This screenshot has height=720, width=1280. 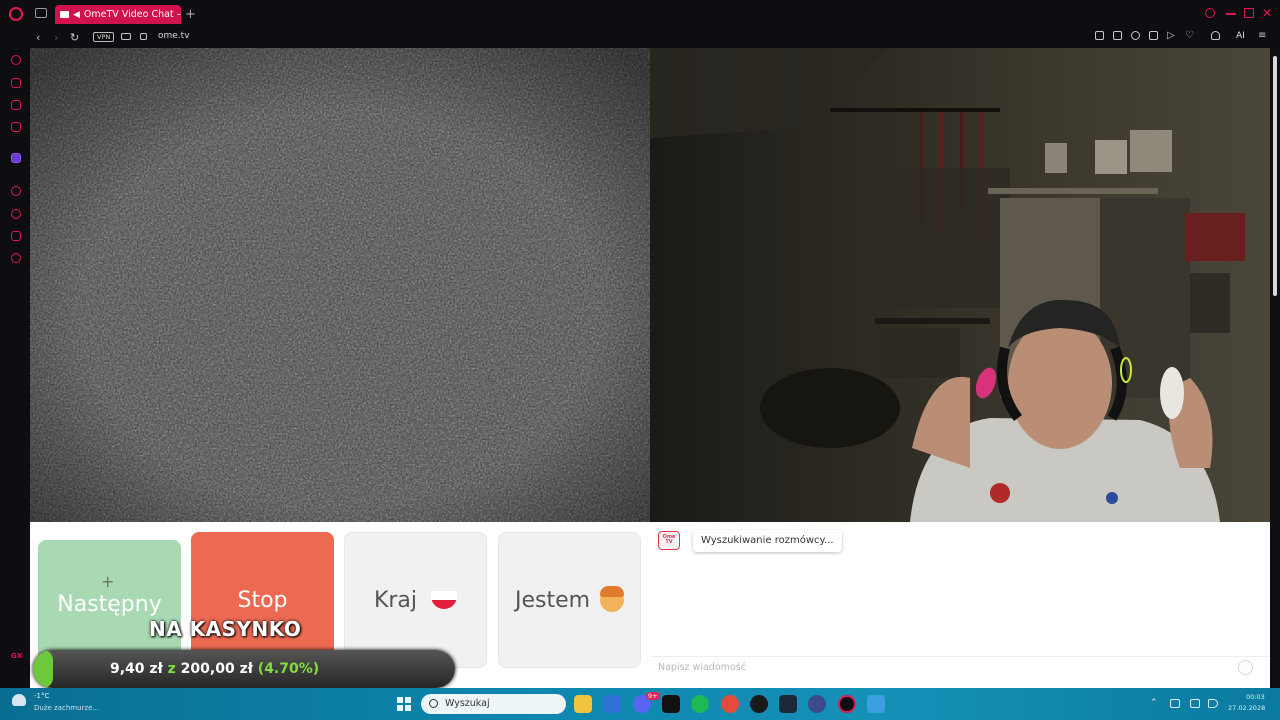 I want to click on forward-icon: ›, so click(x=56, y=37).